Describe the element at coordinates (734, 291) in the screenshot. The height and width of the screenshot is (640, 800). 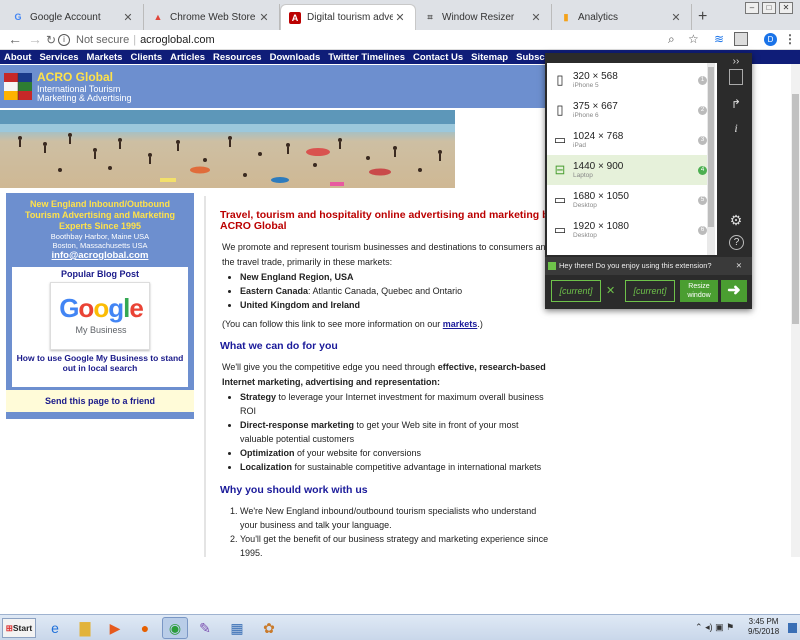
I see `apply-arrow-icon: ➜` at that location.